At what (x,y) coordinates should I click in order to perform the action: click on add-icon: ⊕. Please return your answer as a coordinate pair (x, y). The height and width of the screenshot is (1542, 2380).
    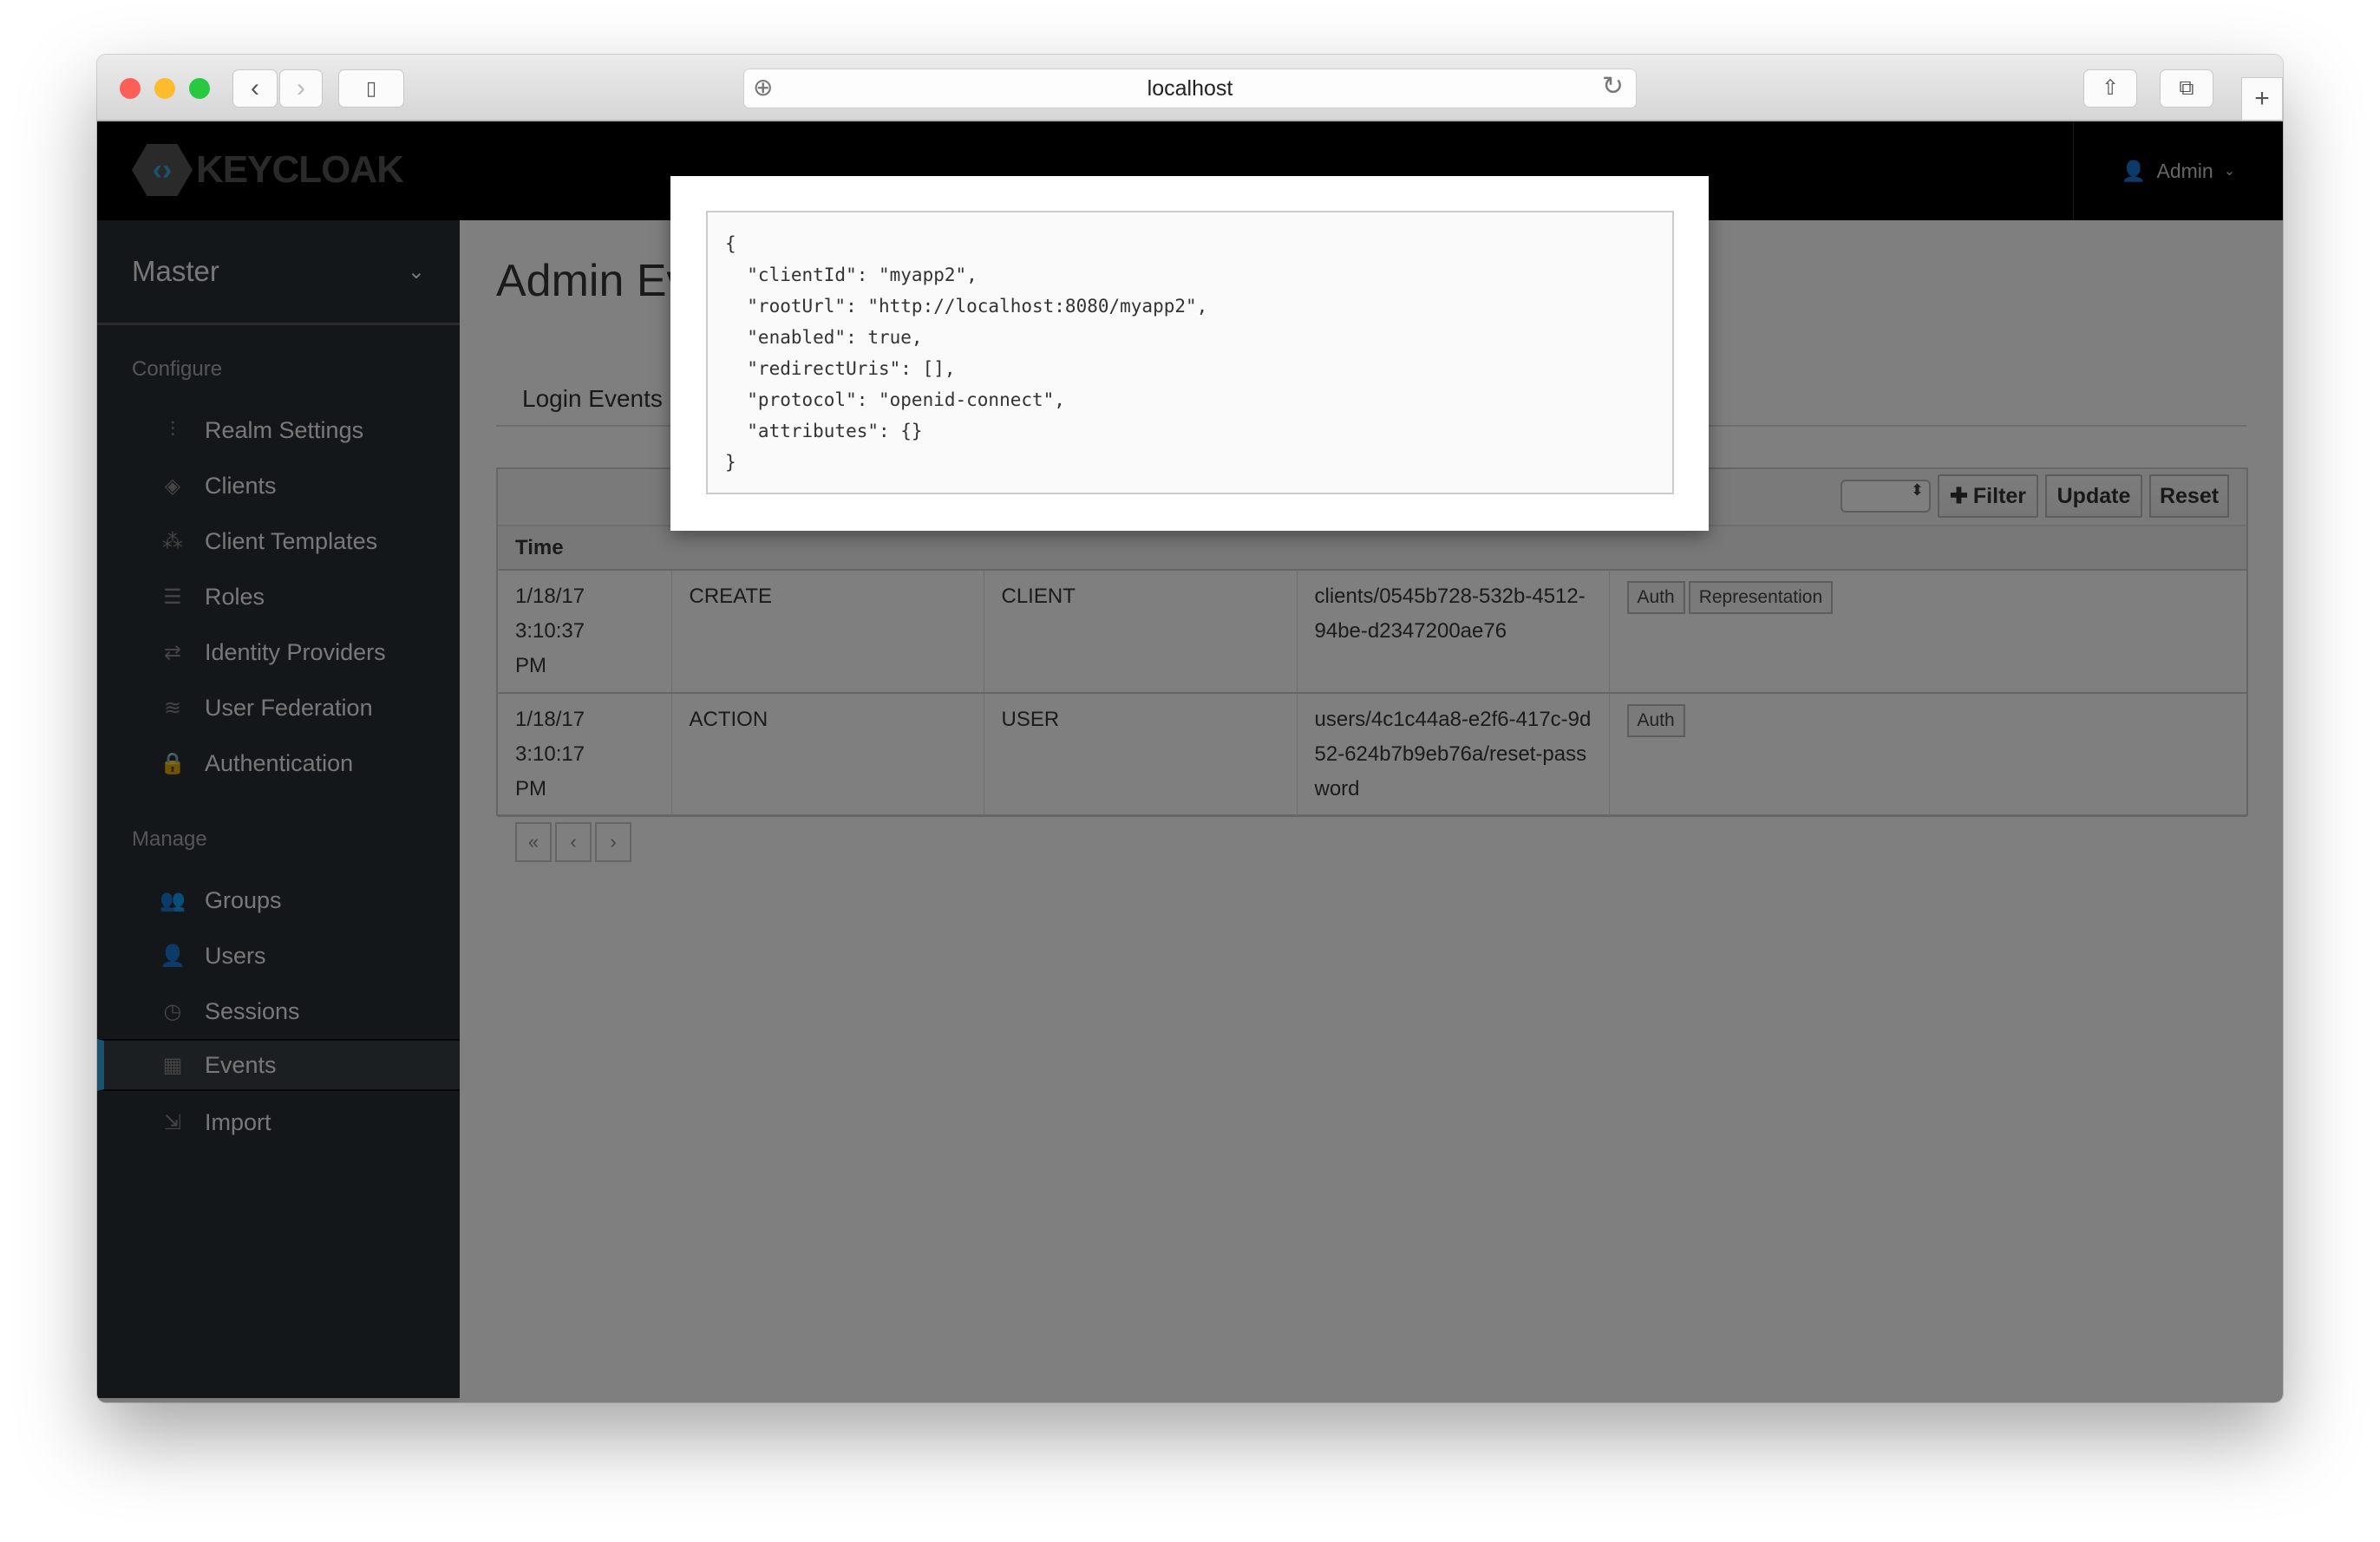
    Looking at the image, I should click on (763, 87).